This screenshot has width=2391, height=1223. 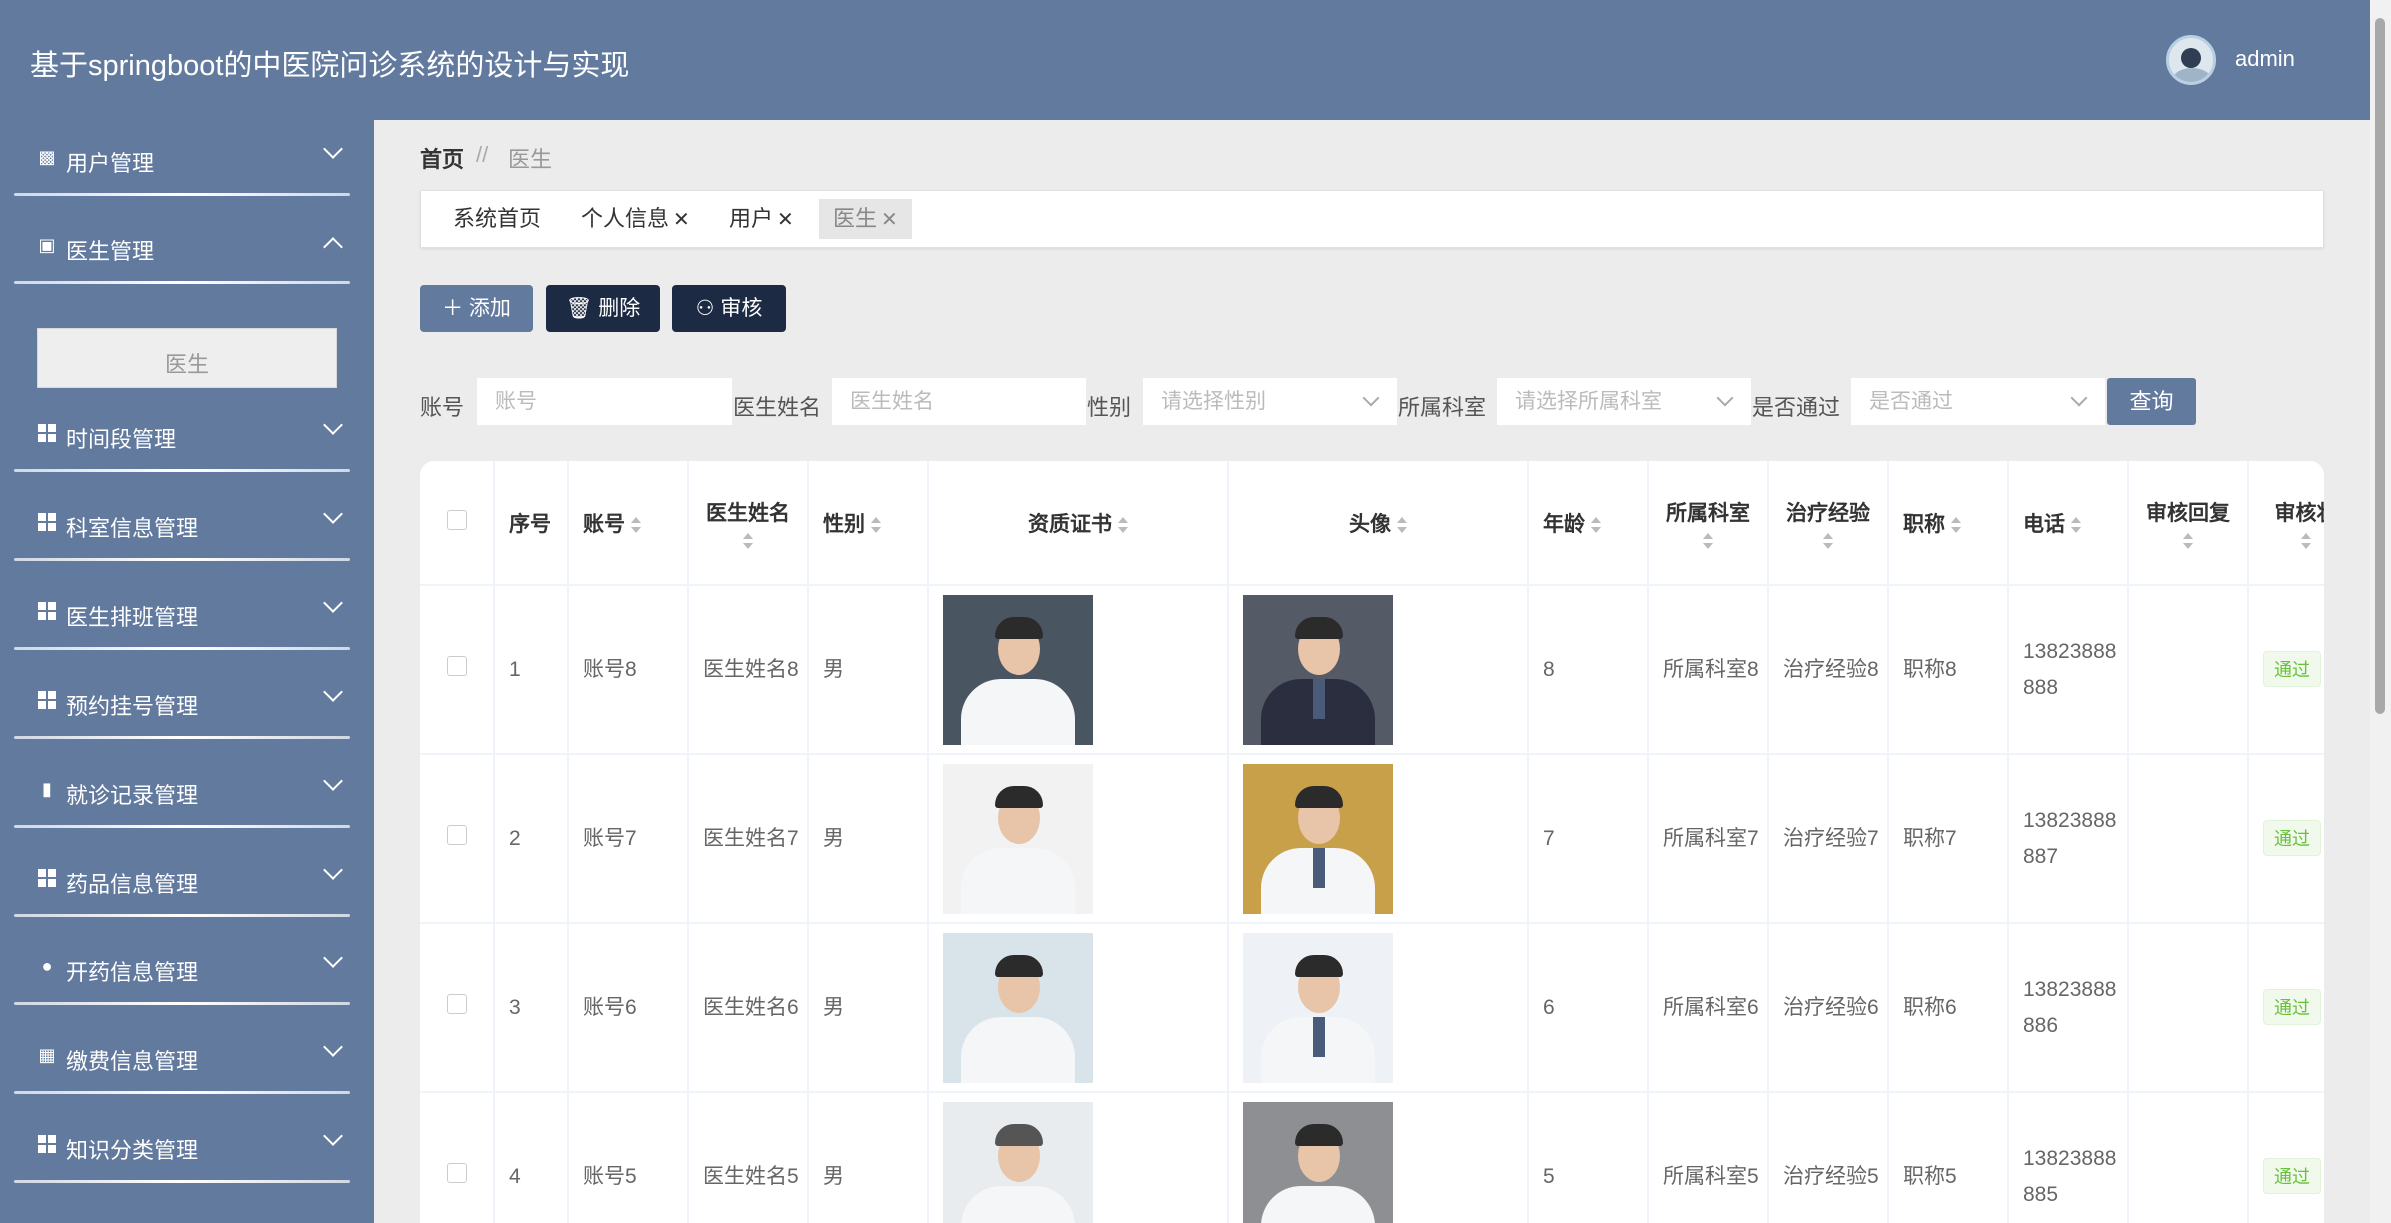 I want to click on col-gender: 性别, so click(x=868, y=523).